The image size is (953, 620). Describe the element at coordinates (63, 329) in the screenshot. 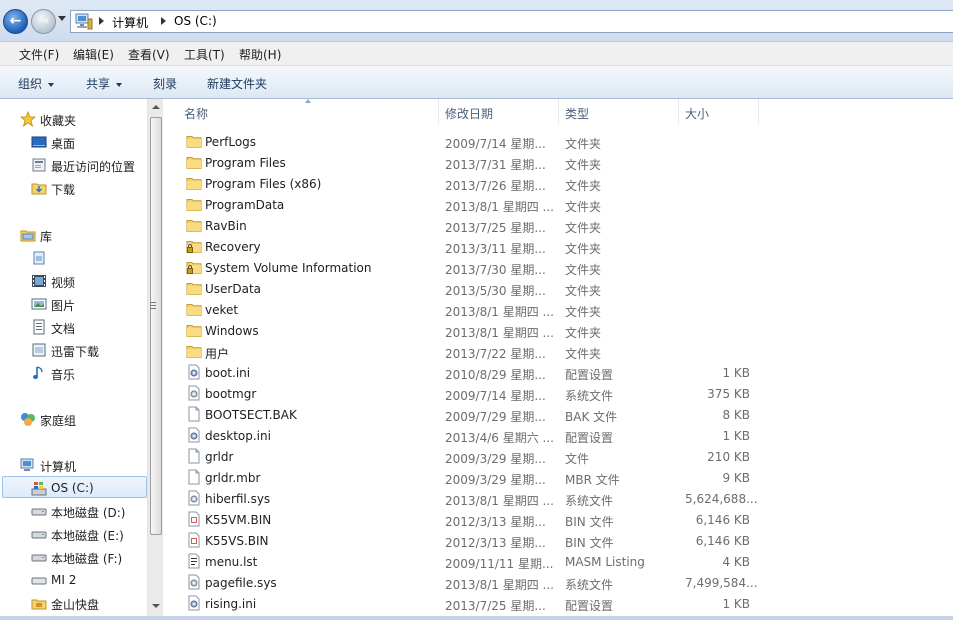

I see `nav-documents-label: 文档` at that location.